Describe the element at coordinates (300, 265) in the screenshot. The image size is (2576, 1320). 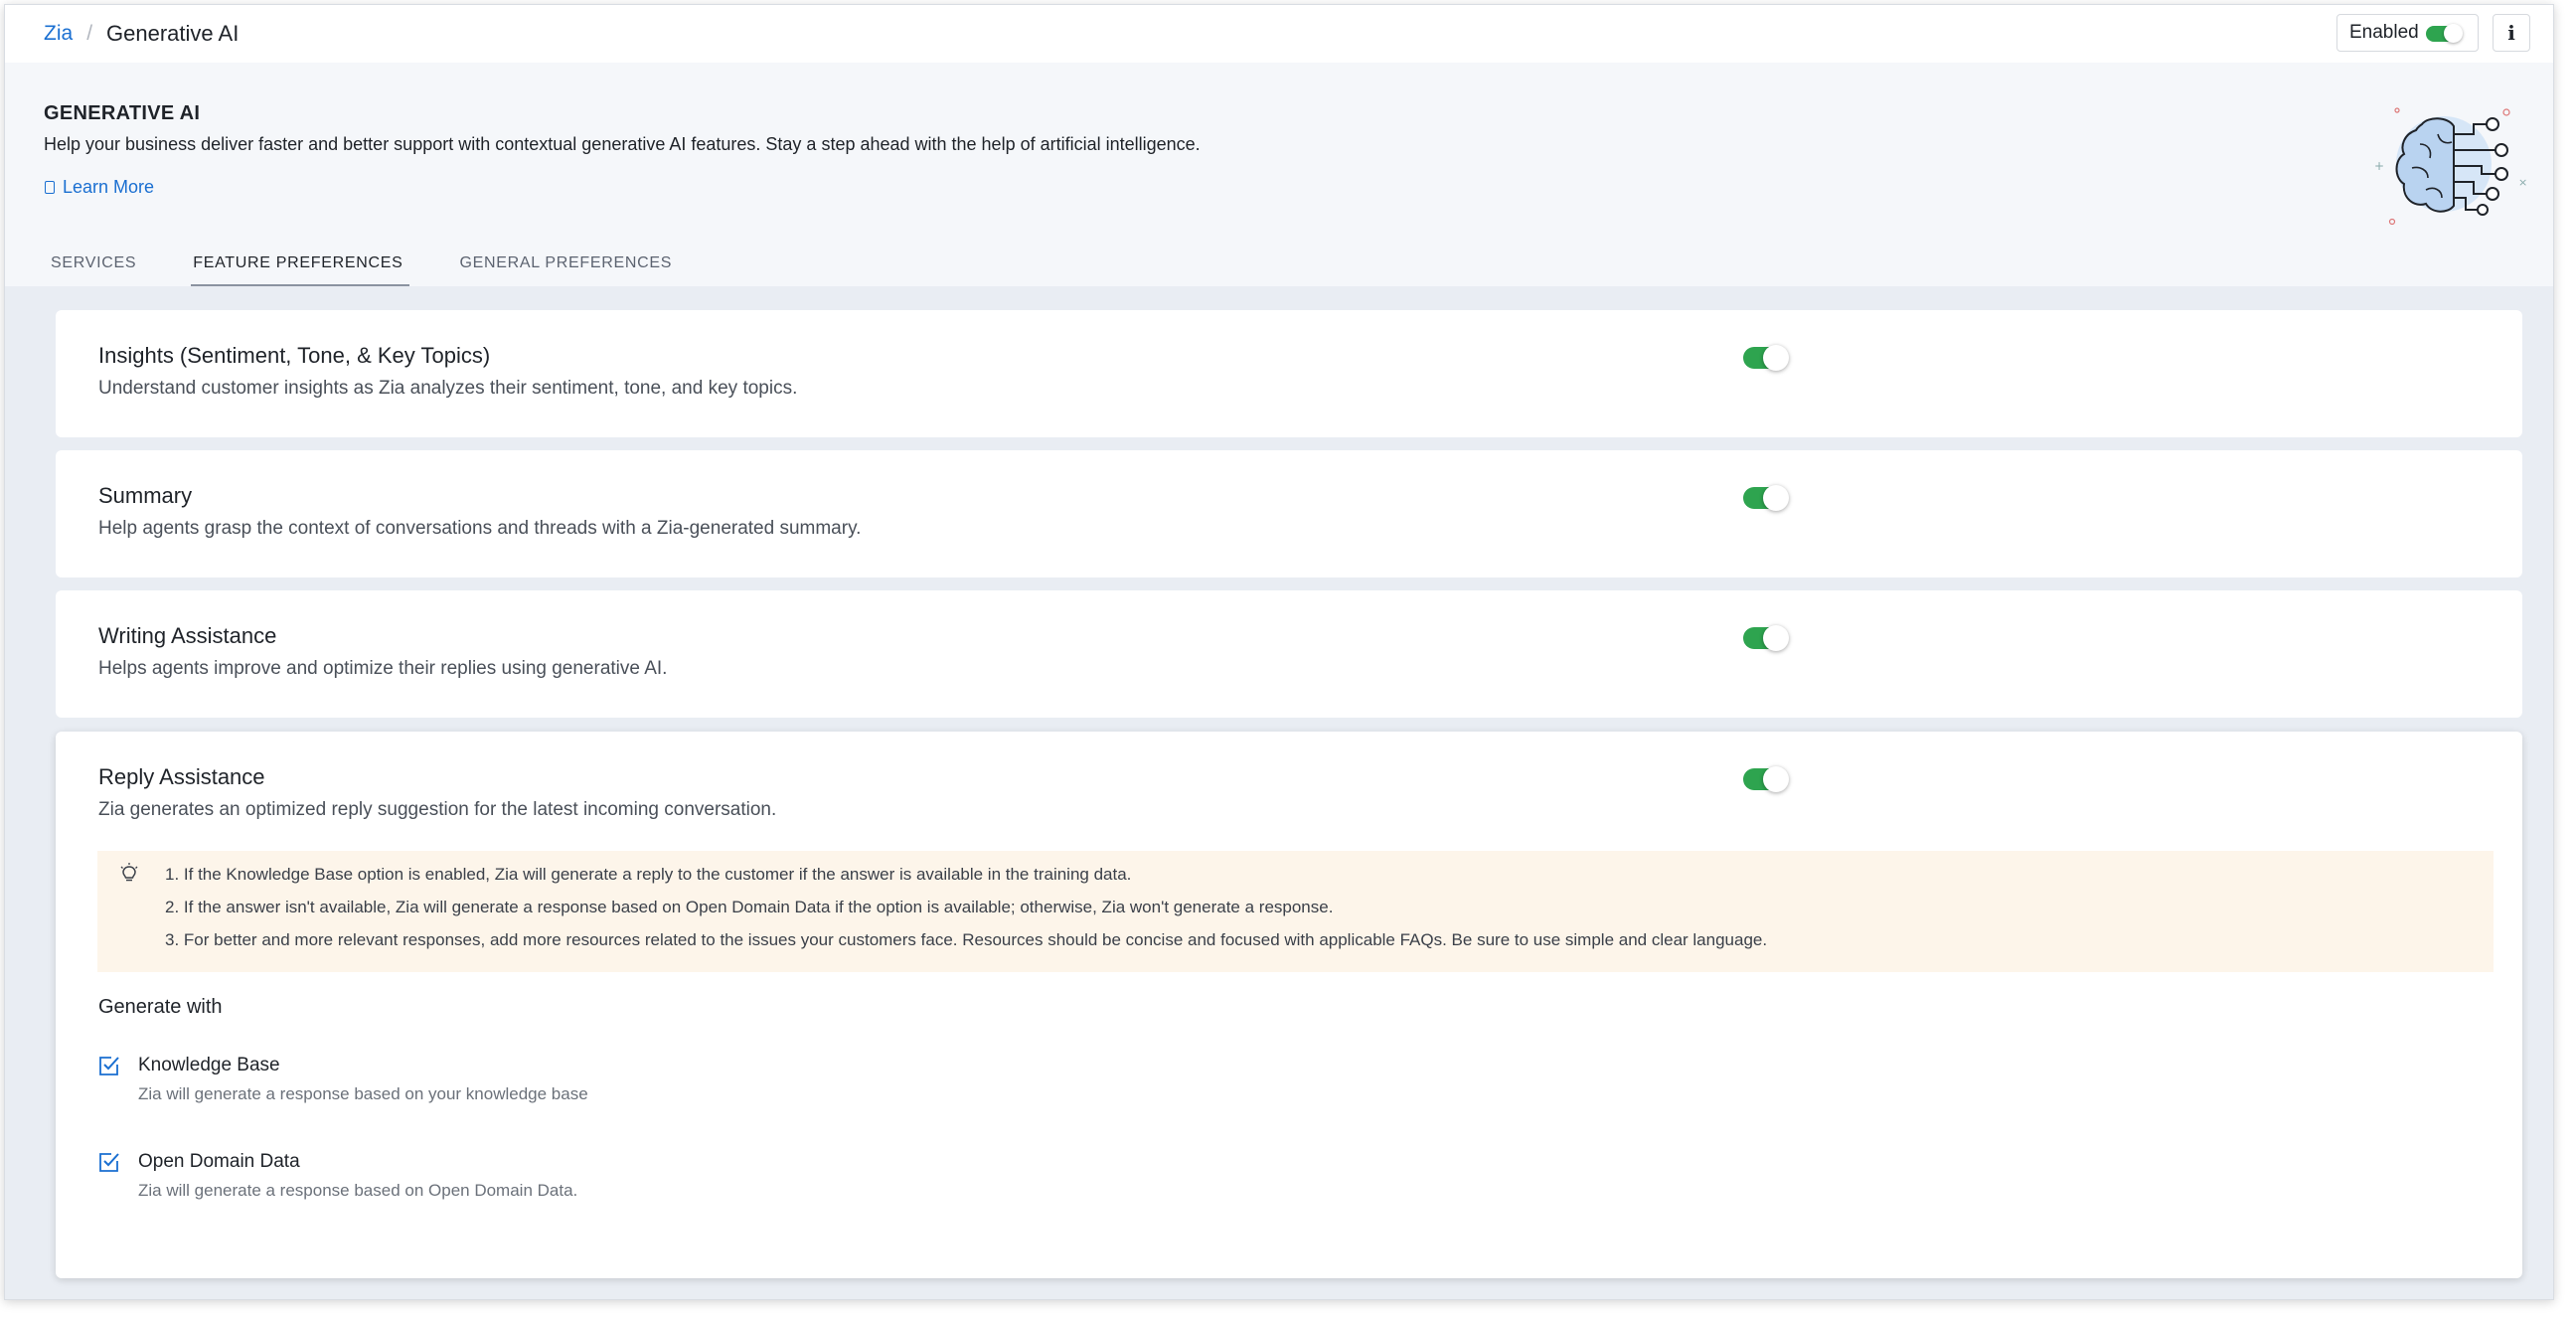
I see `tab-feature-preferences: FEATURE PREFERENCES` at that location.